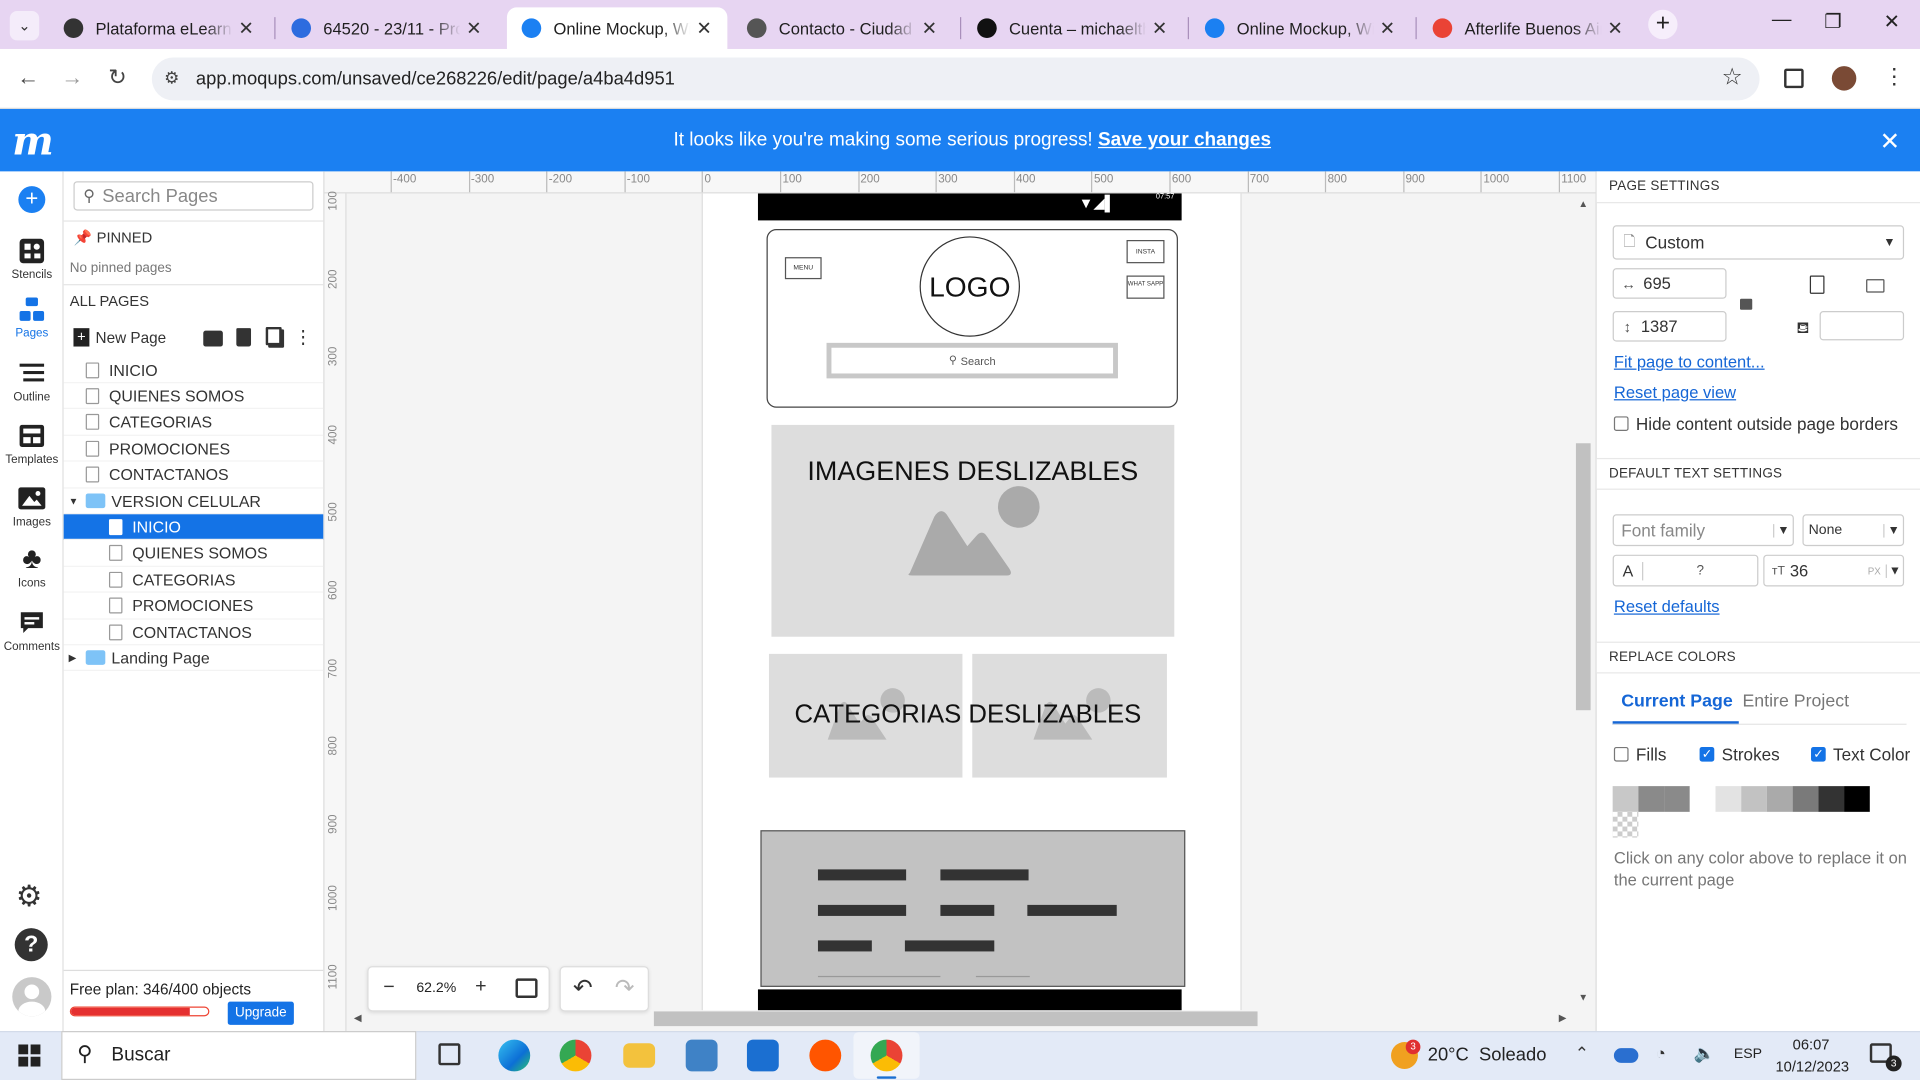 This screenshot has height=1080, width=1920. Describe the element at coordinates (1755, 423) in the screenshot. I see `hide-outside-checkbox: Hide content outside page borders` at that location.